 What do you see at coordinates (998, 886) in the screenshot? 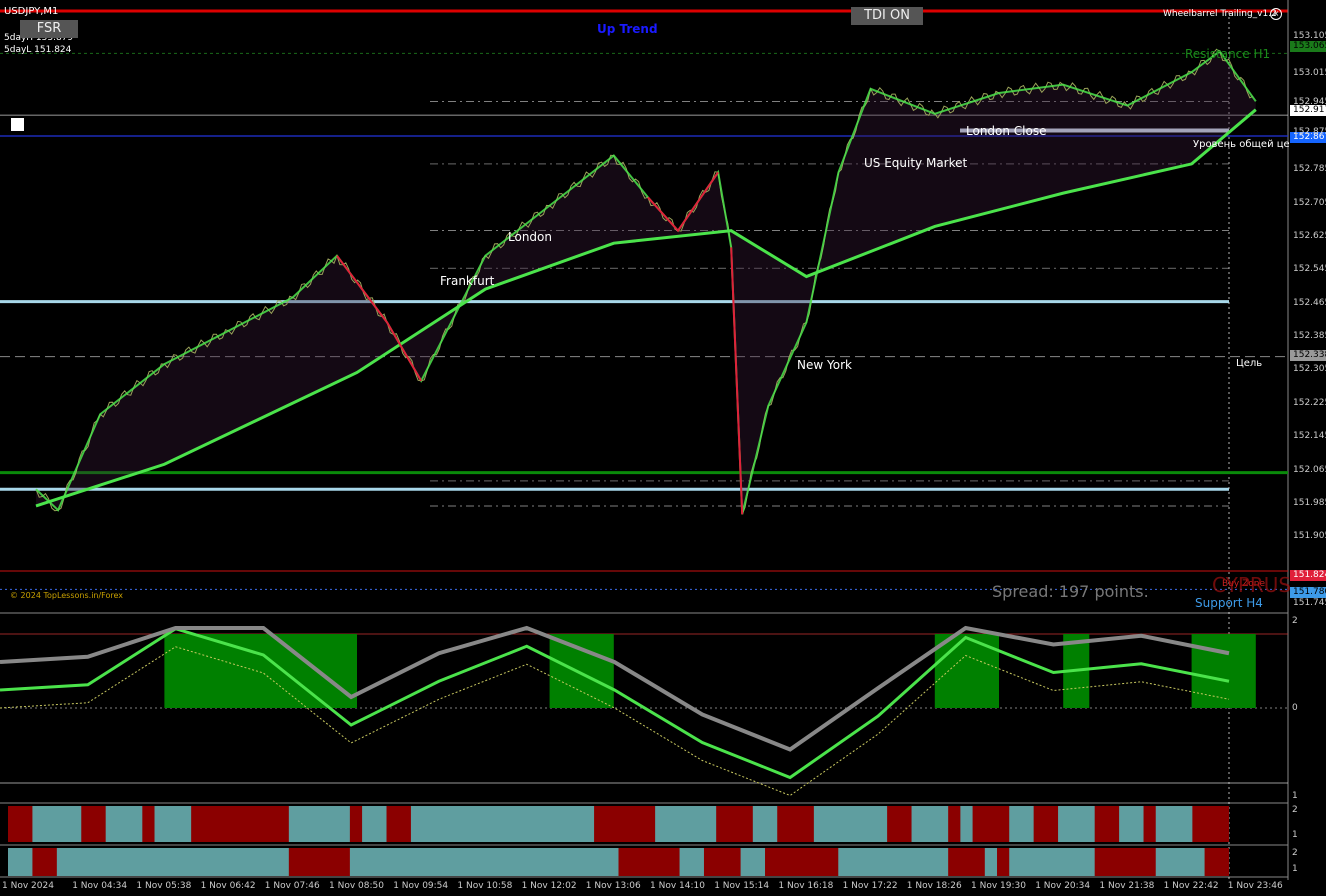
I see `x-tick-label: 1 Nov 19:30` at bounding box center [998, 886].